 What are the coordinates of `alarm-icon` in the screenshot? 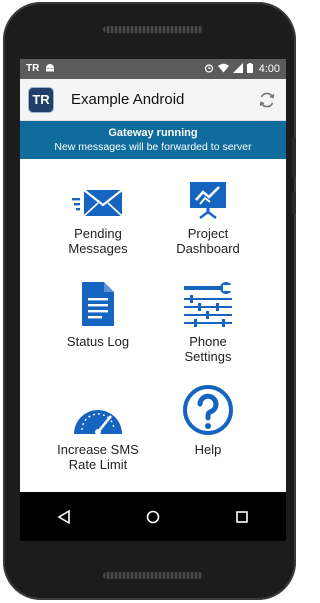 It's located at (209, 69).